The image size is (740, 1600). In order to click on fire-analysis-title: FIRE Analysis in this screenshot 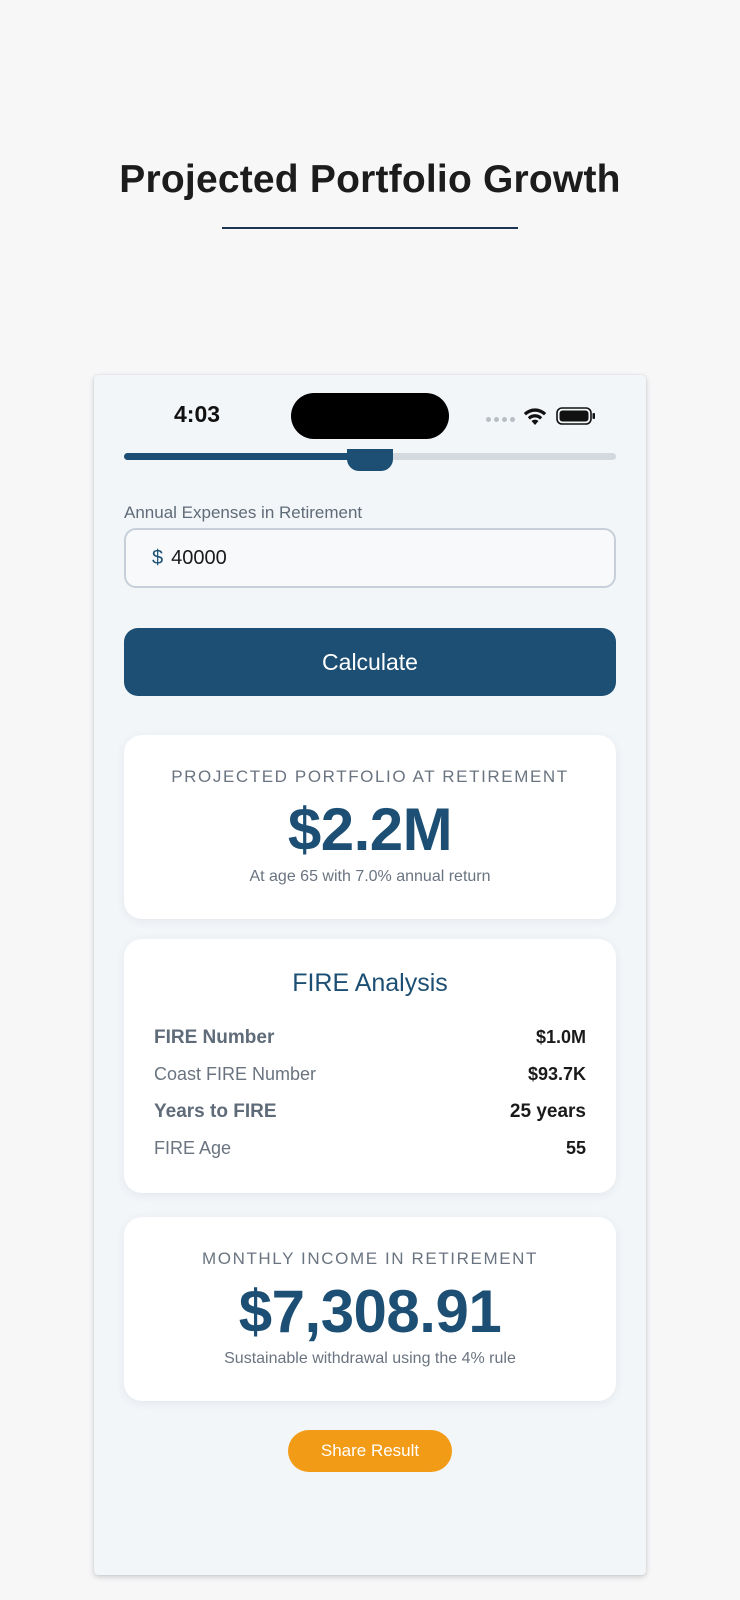, I will do `click(370, 983)`.